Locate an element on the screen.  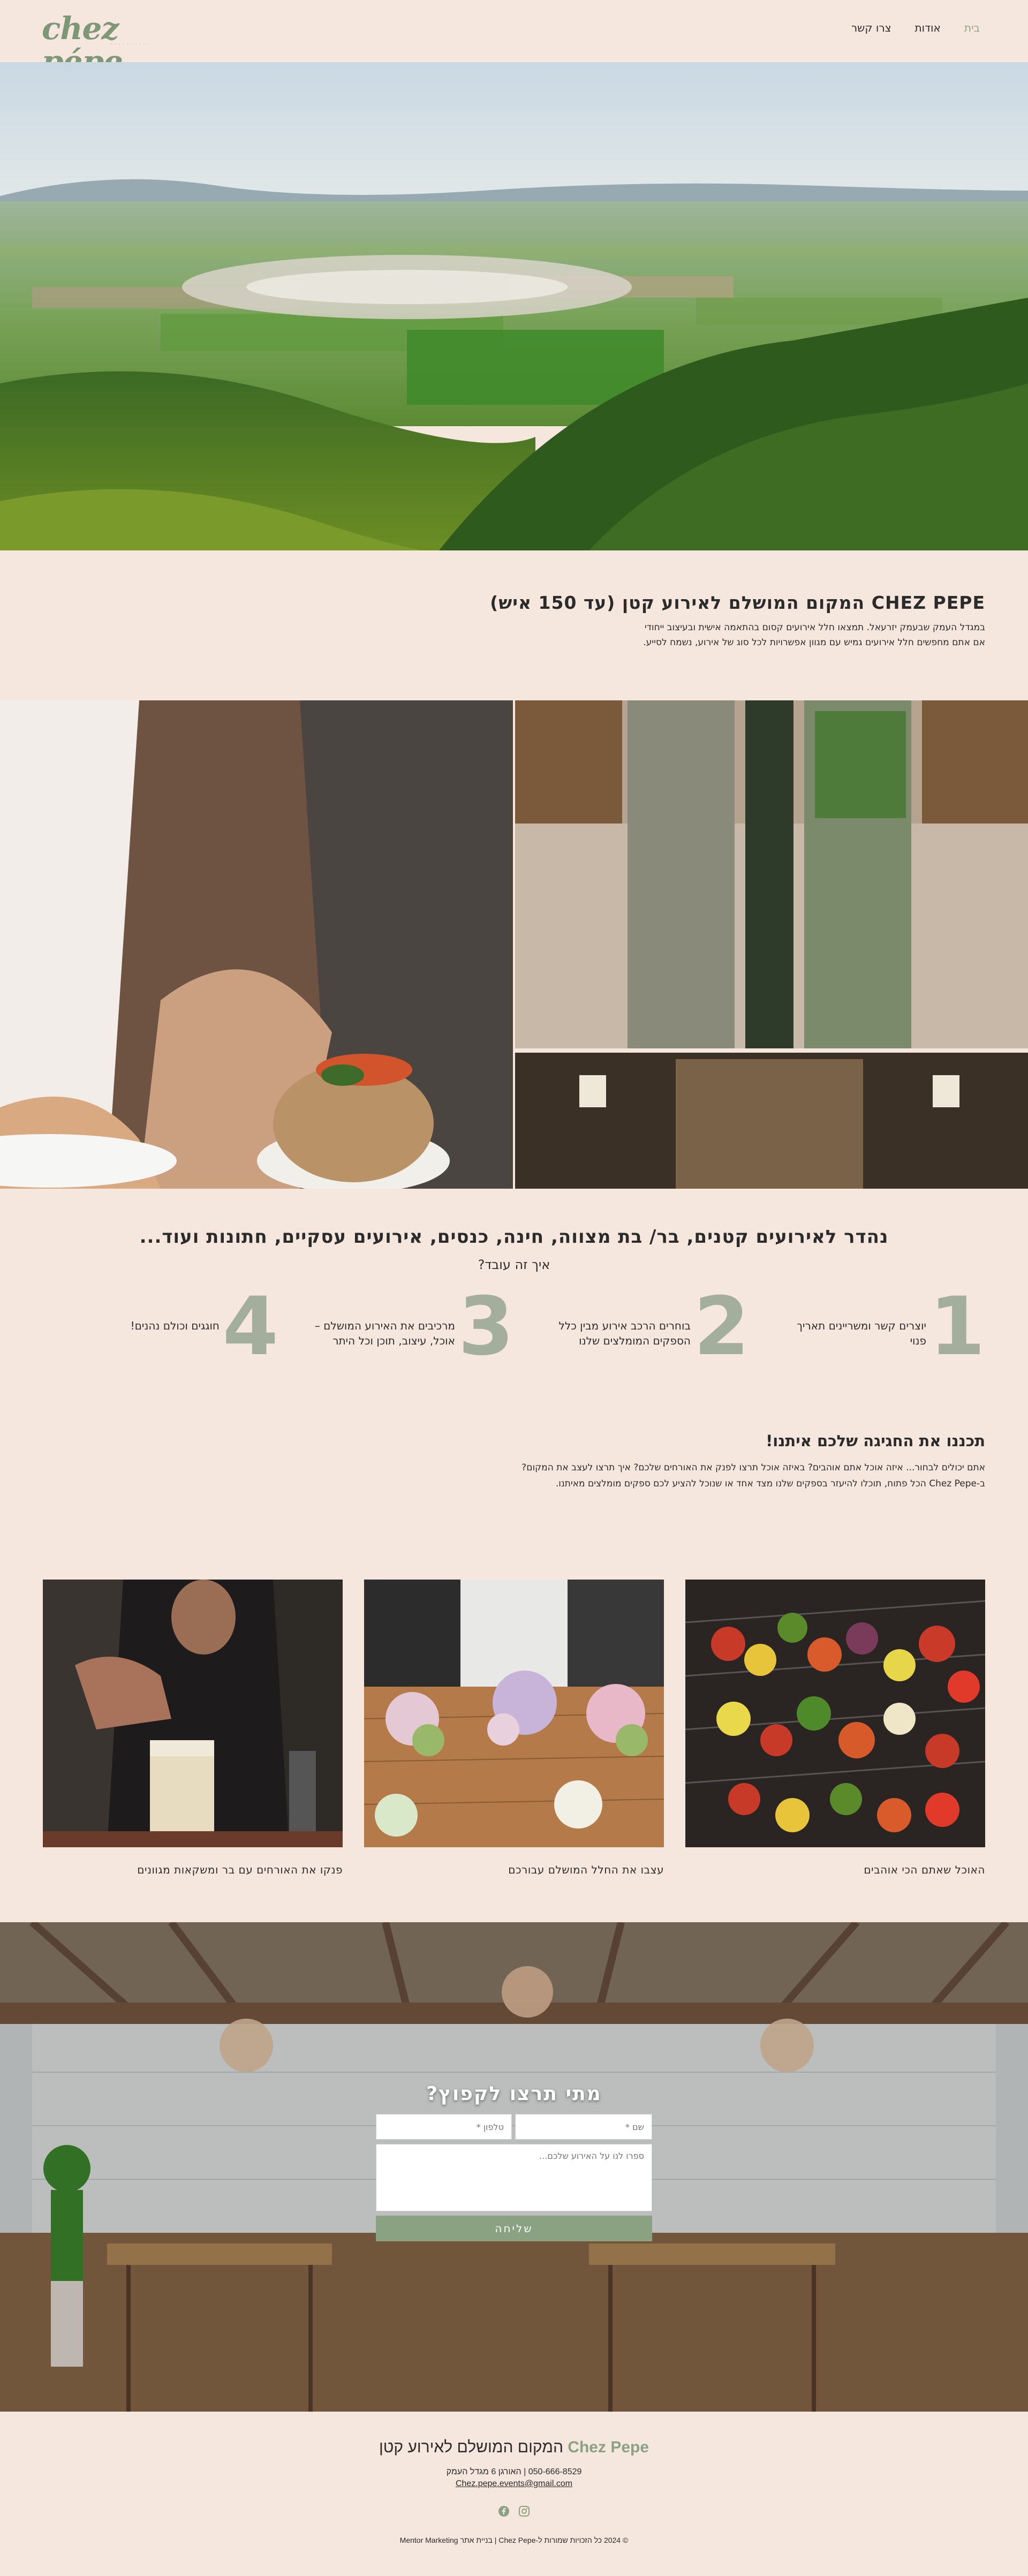
card-caption: האוכל שאתם הכי אוהבים is located at coordinates (924, 1869).